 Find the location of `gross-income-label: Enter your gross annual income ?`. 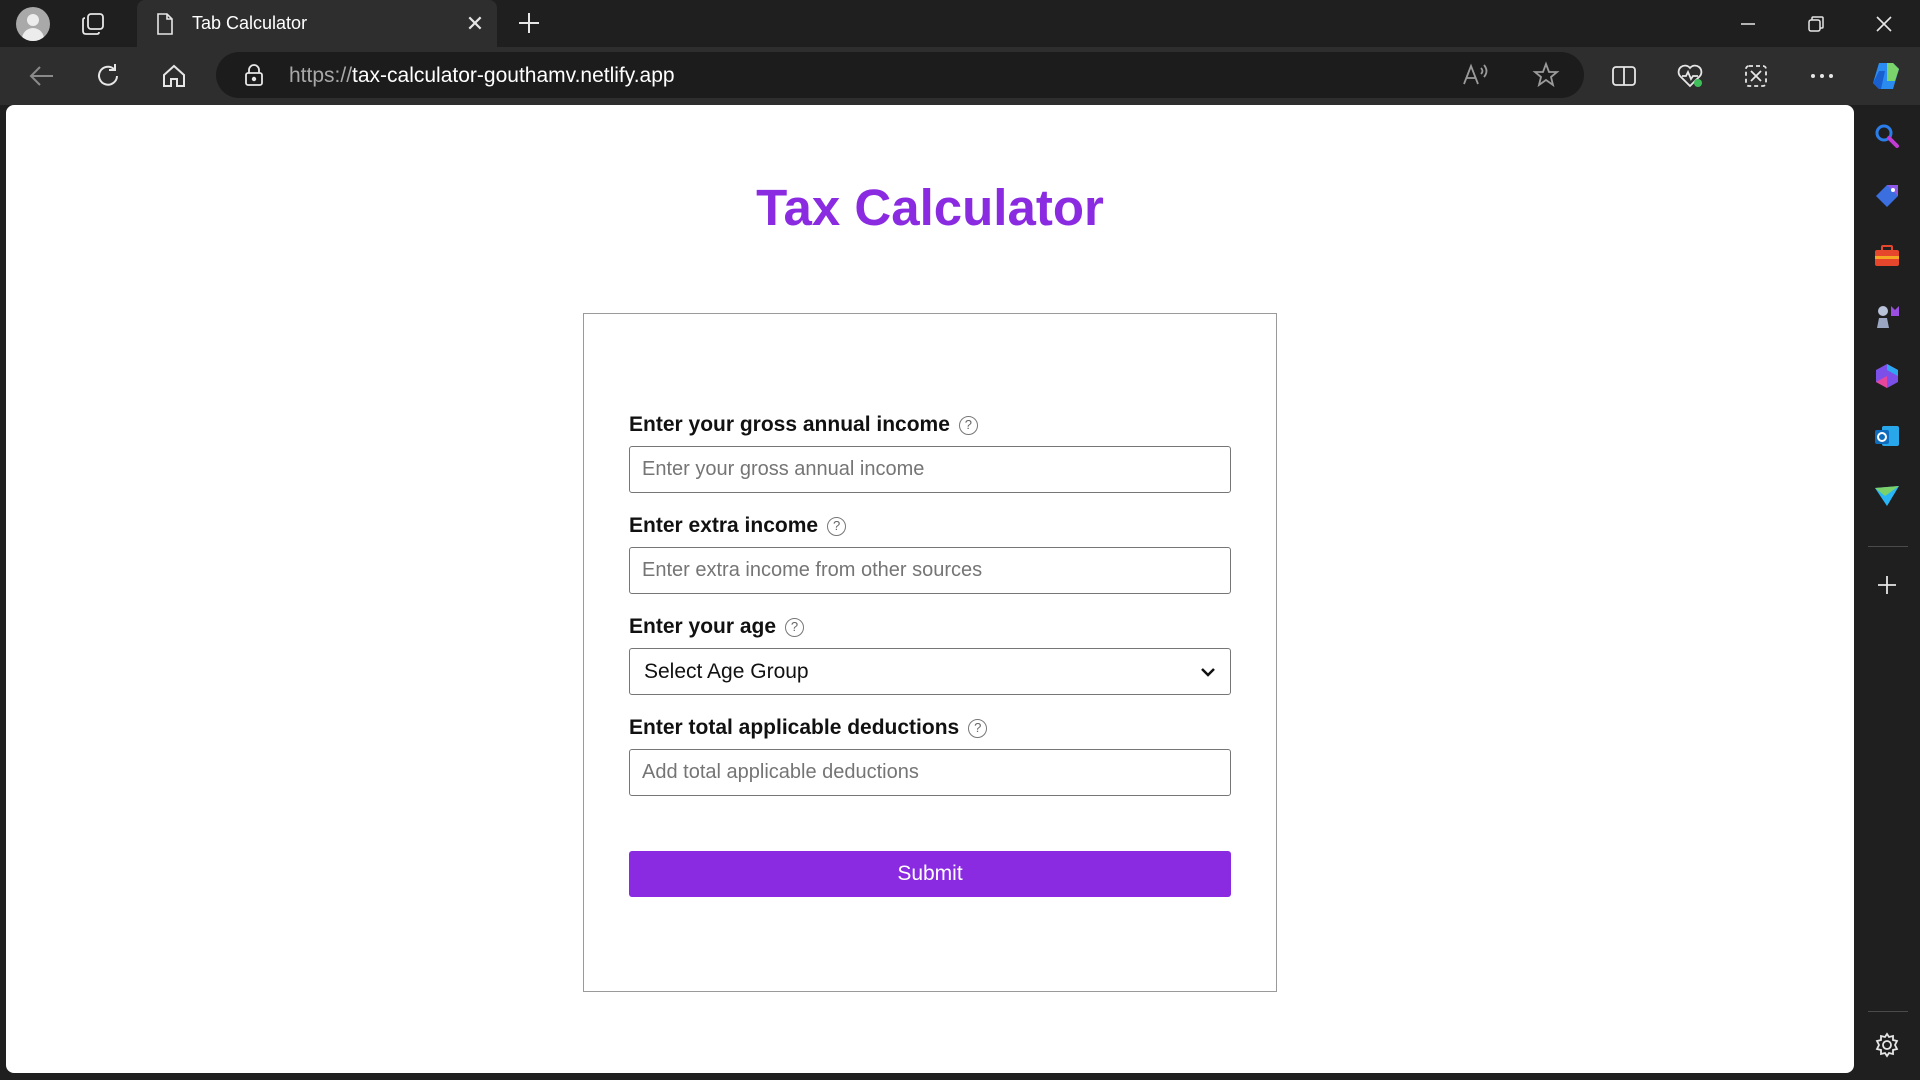

gross-income-label: Enter your gross annual income ? is located at coordinates (931, 425).